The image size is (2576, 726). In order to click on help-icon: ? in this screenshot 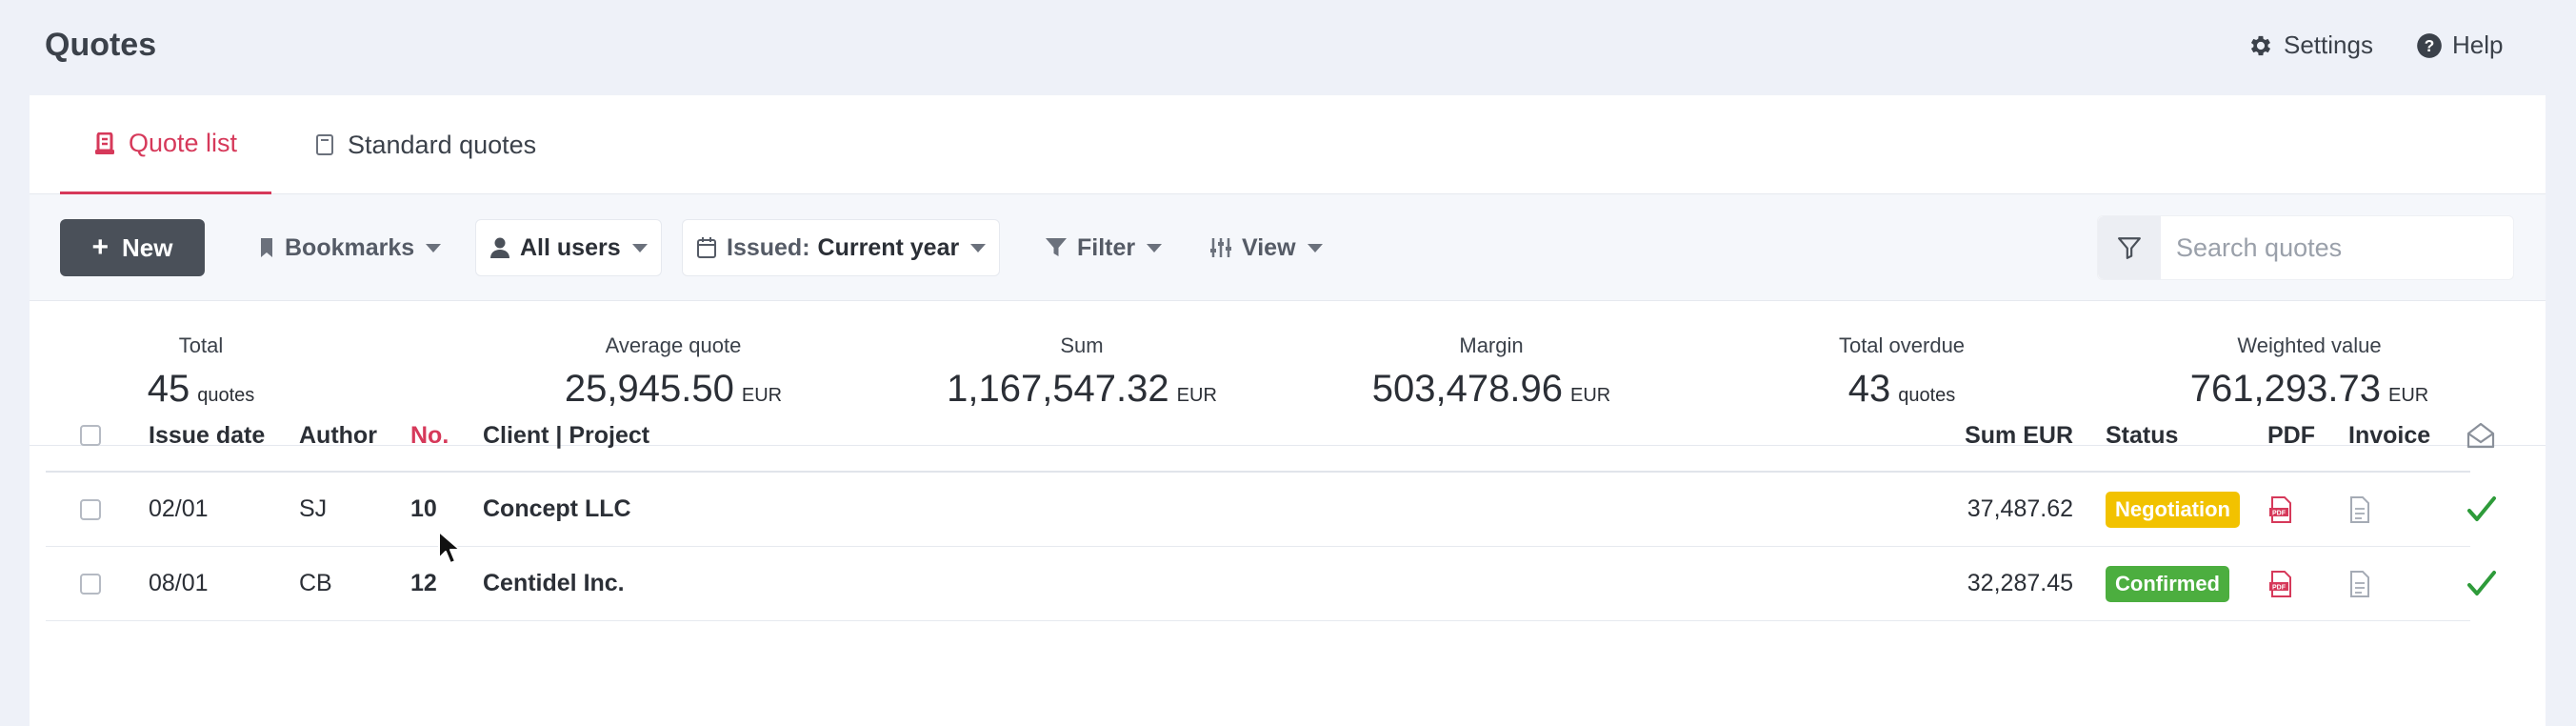, I will do `click(2429, 45)`.